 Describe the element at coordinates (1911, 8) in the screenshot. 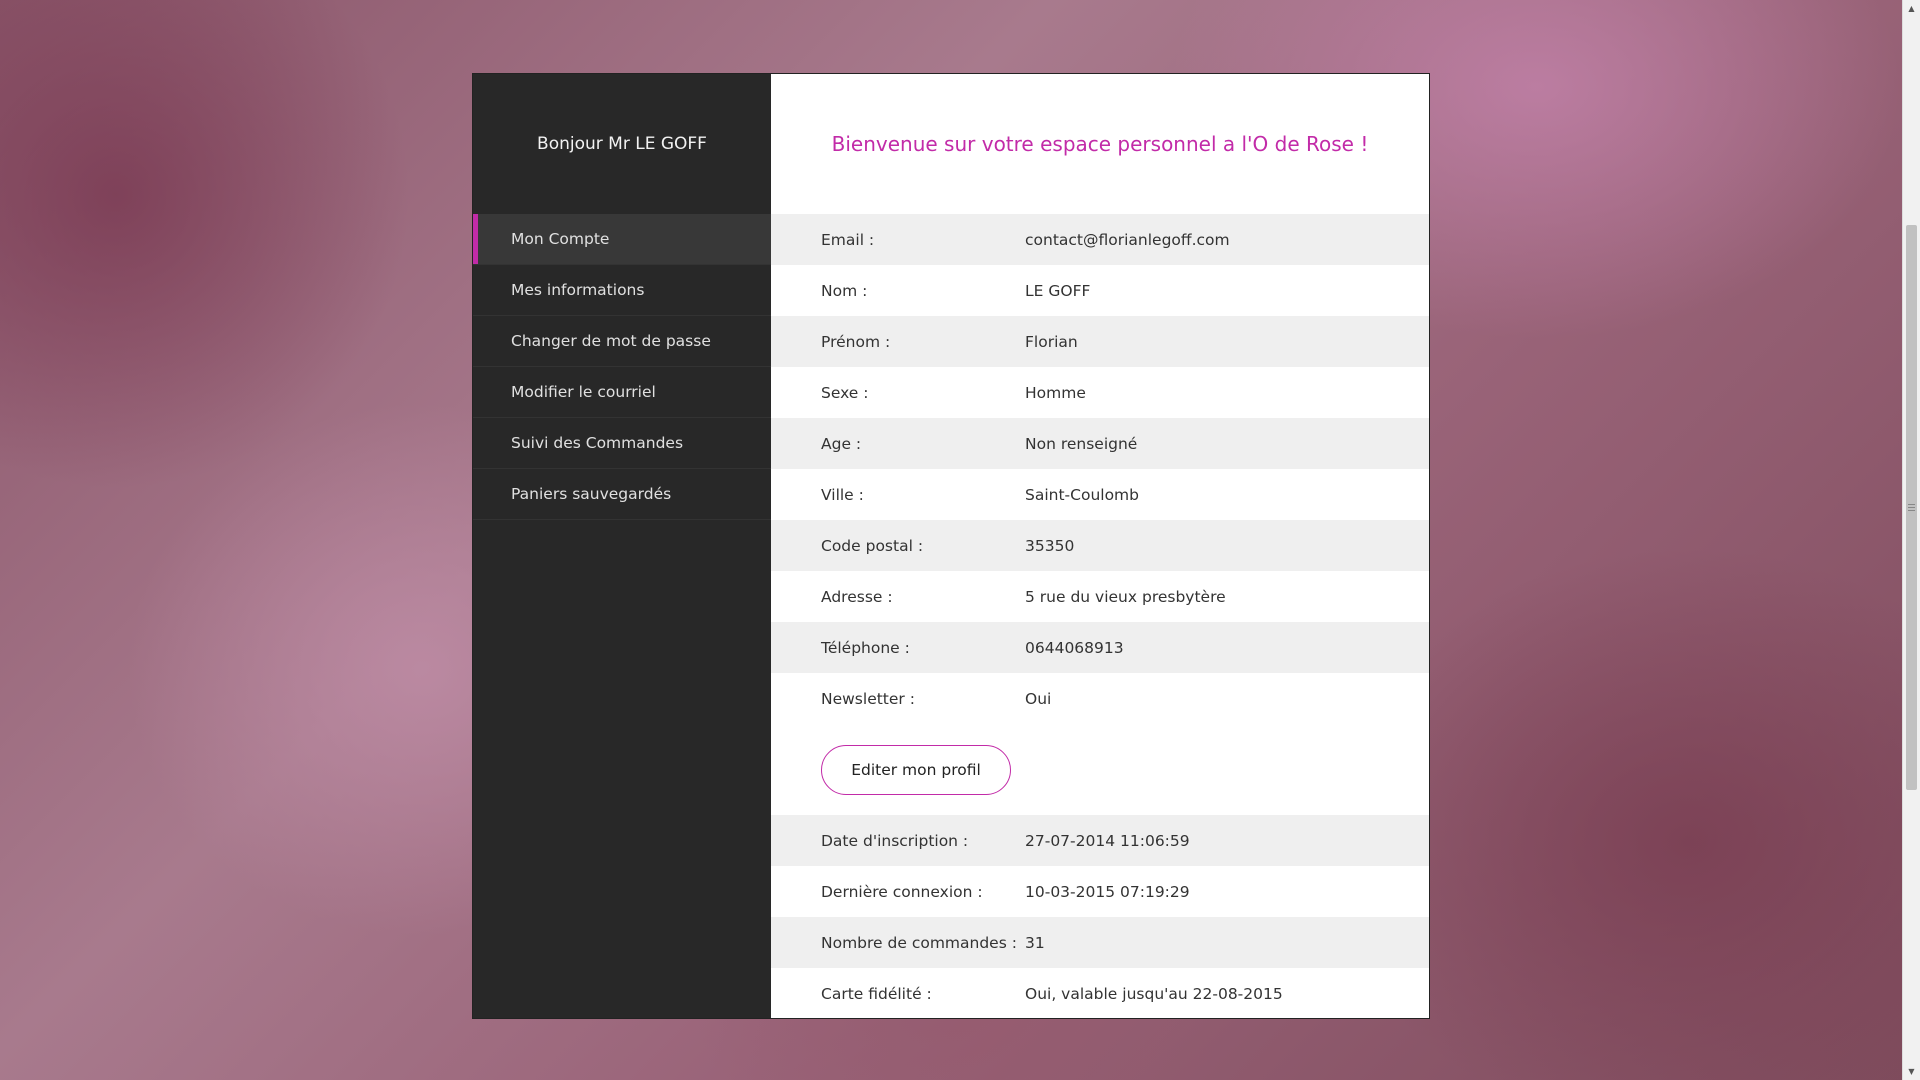

I see `chevron-up-icon: ▲` at that location.